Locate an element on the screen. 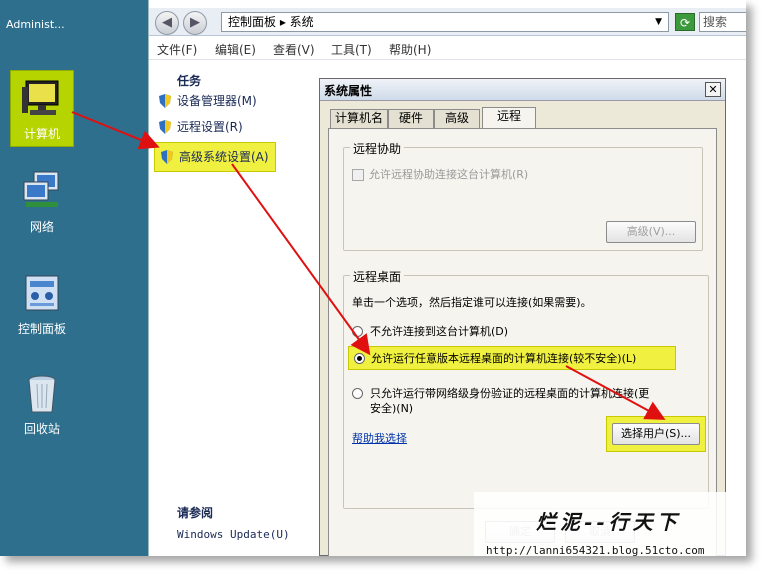  desktop-icon-recycle-bin: 回收站 is located at coordinates (42, 404).